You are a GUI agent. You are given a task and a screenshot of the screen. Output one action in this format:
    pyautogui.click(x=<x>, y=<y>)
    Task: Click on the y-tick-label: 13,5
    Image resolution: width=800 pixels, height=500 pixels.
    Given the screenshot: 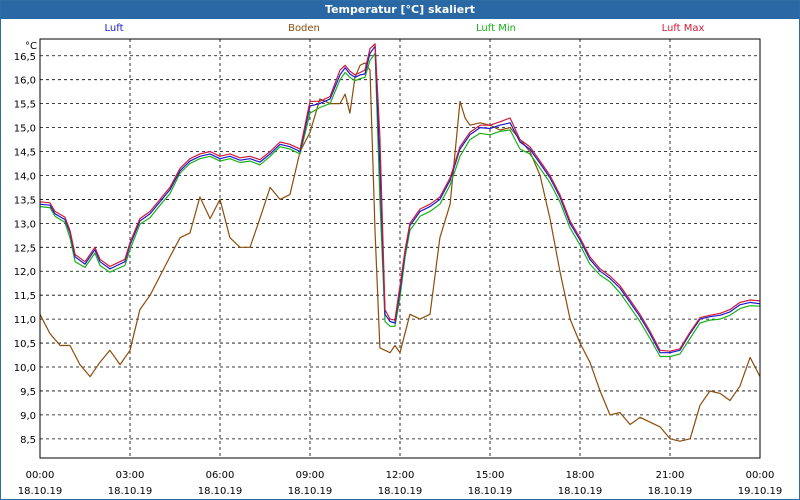 What is the action you would take?
    pyautogui.click(x=25, y=200)
    